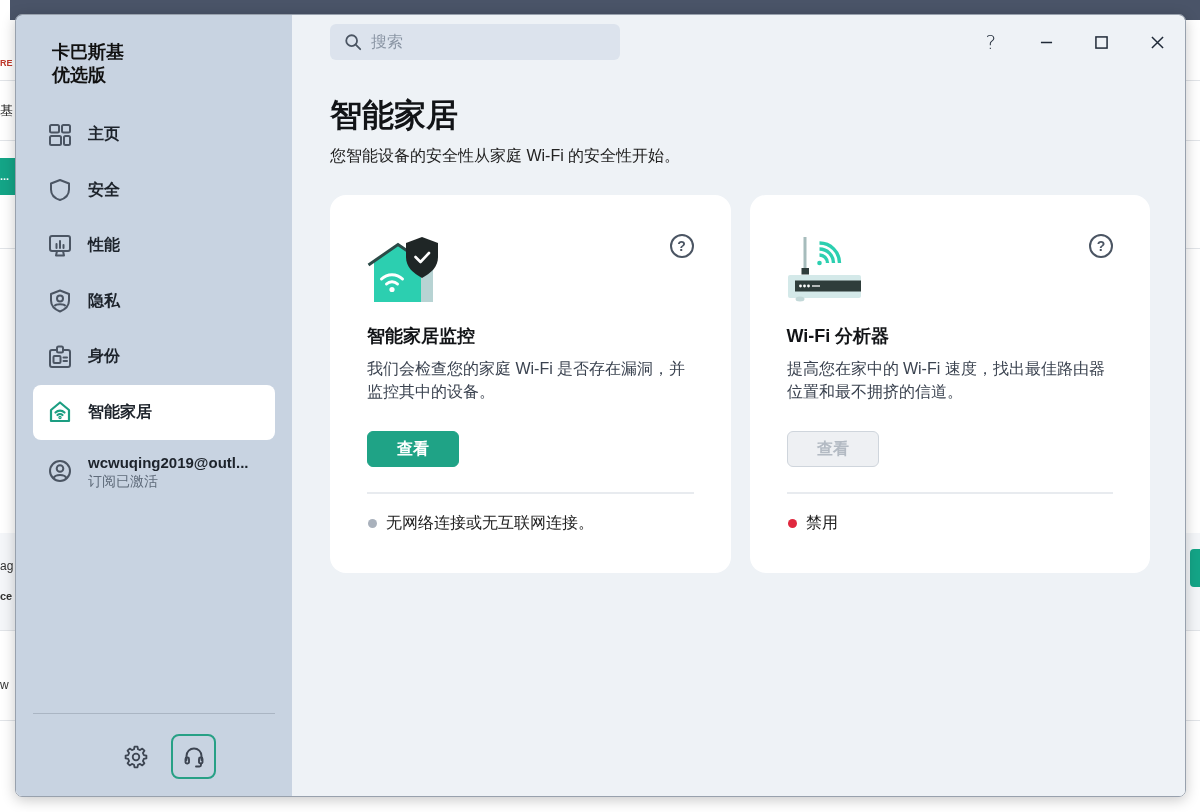 This screenshot has height=812, width=1200. Describe the element at coordinates (193, 756) in the screenshot. I see `support-button` at that location.